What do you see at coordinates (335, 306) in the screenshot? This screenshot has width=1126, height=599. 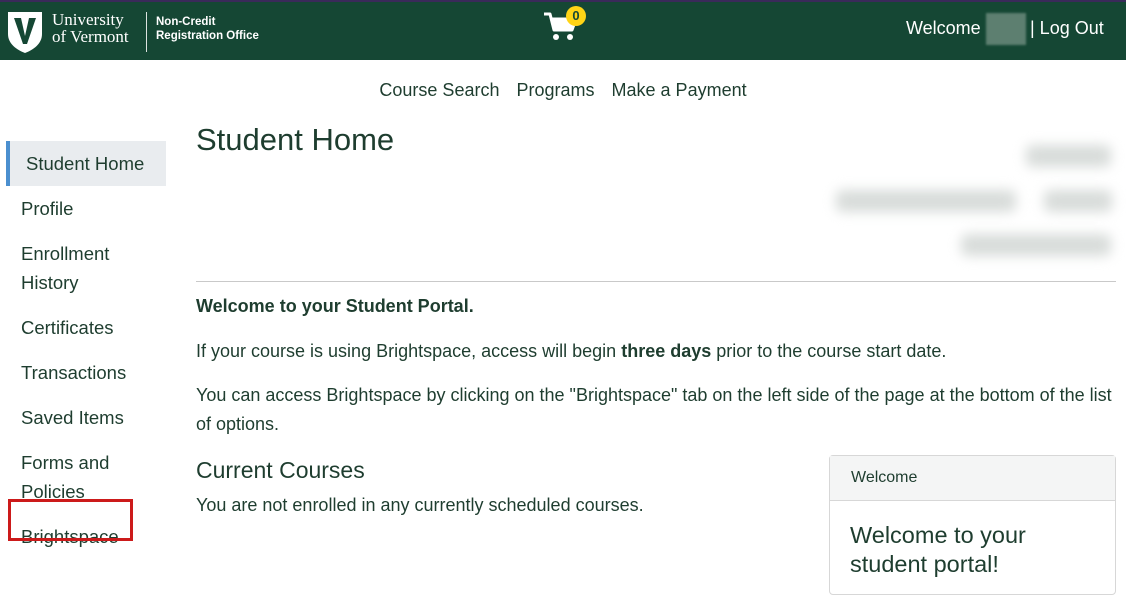 I see `intro-heading-text: Welcome to your Student Portal.` at bounding box center [335, 306].